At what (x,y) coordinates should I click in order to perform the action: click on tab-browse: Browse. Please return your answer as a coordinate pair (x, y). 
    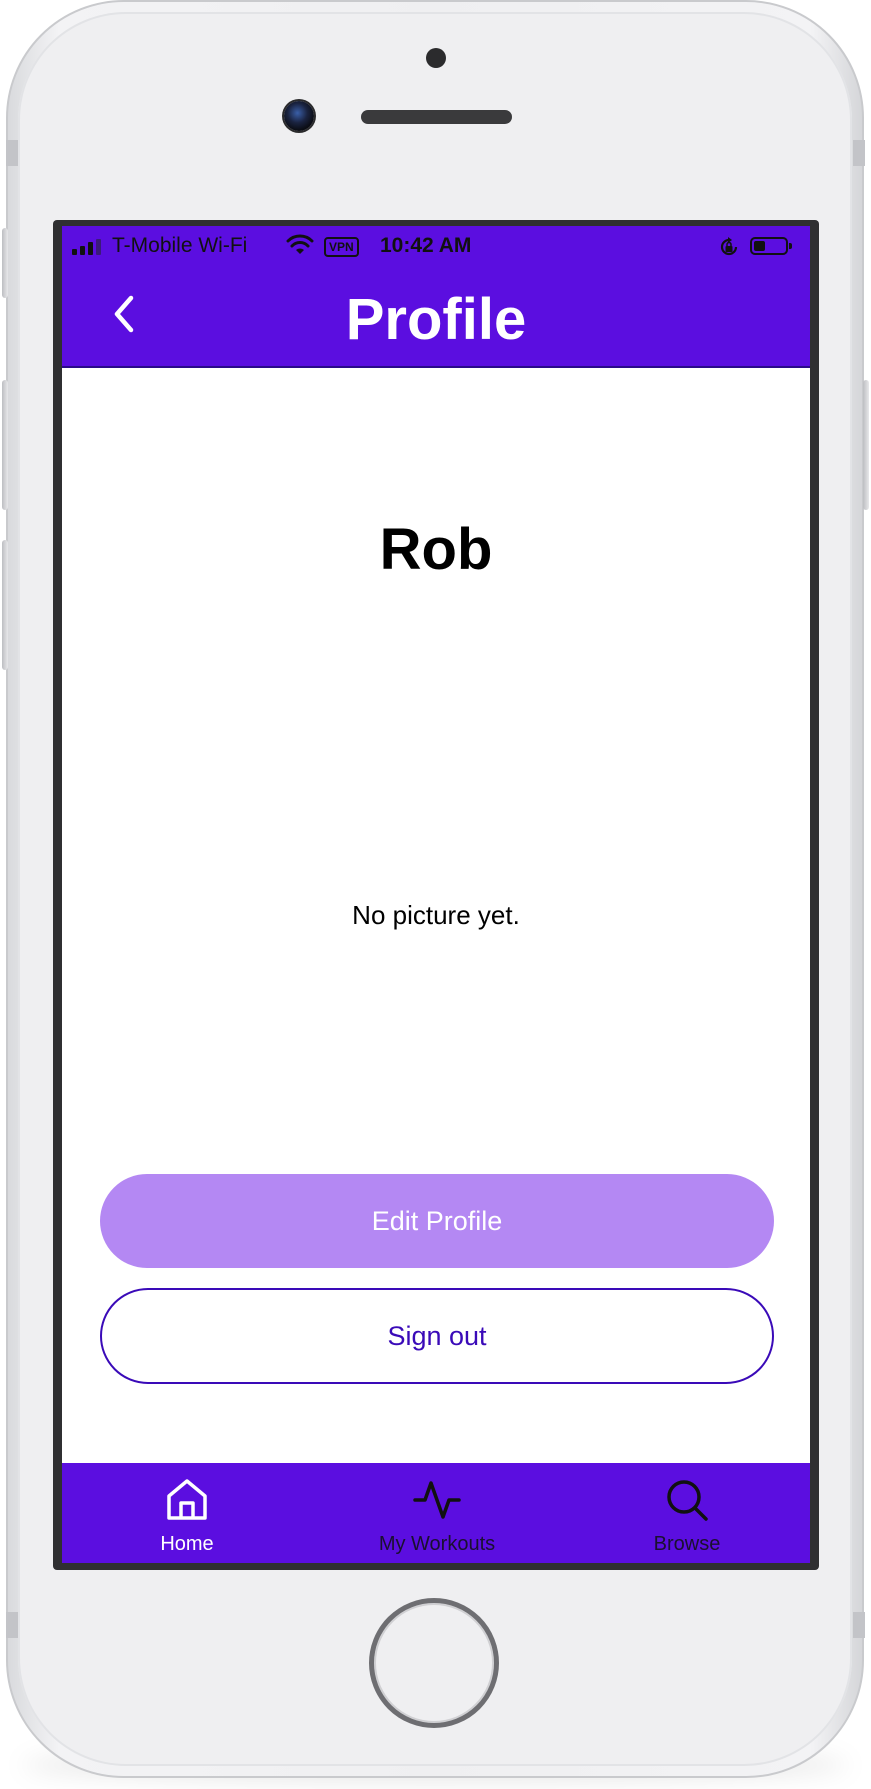
    Looking at the image, I should click on (686, 1513).